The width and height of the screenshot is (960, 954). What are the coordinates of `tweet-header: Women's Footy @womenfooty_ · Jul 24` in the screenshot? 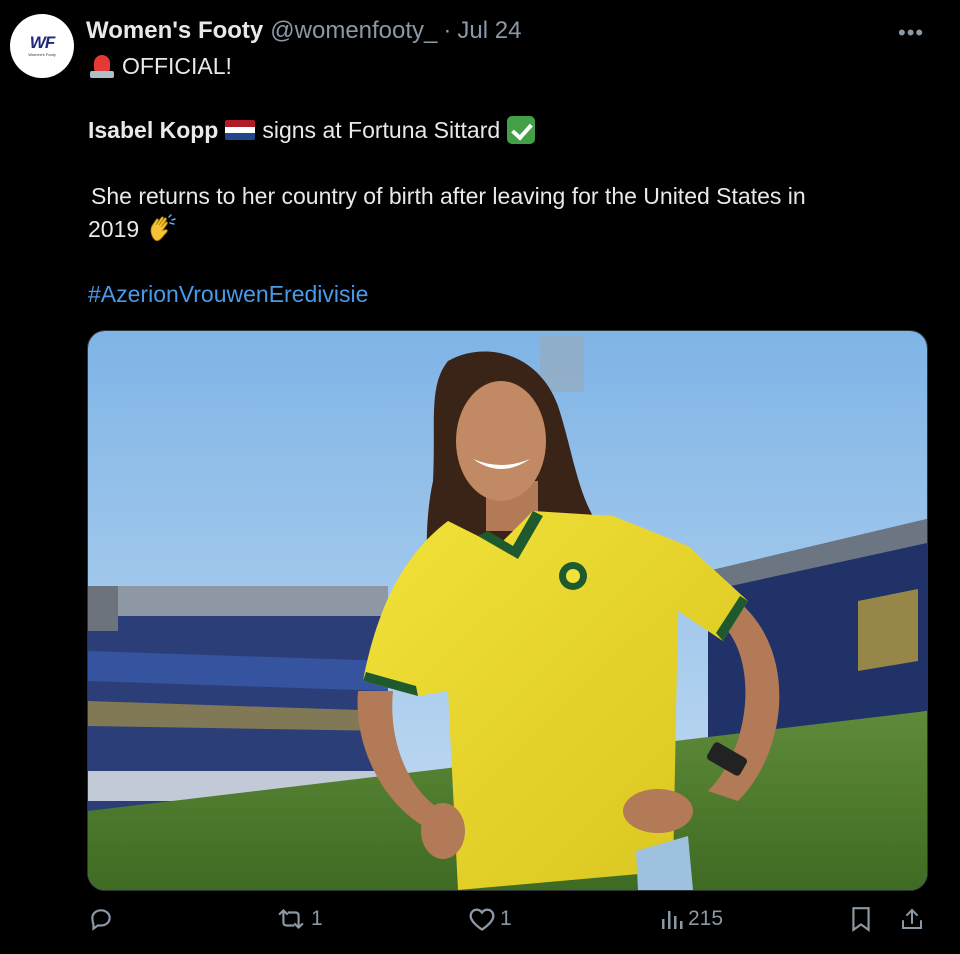 It's located at (303, 31).